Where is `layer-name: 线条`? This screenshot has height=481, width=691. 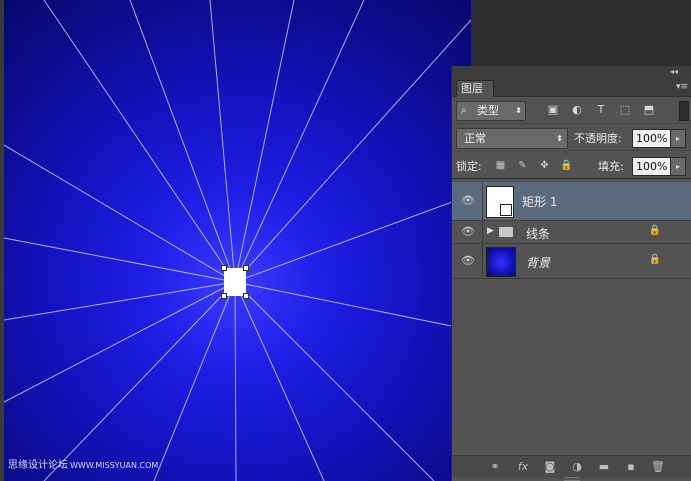
layer-name: 线条 is located at coordinates (538, 233).